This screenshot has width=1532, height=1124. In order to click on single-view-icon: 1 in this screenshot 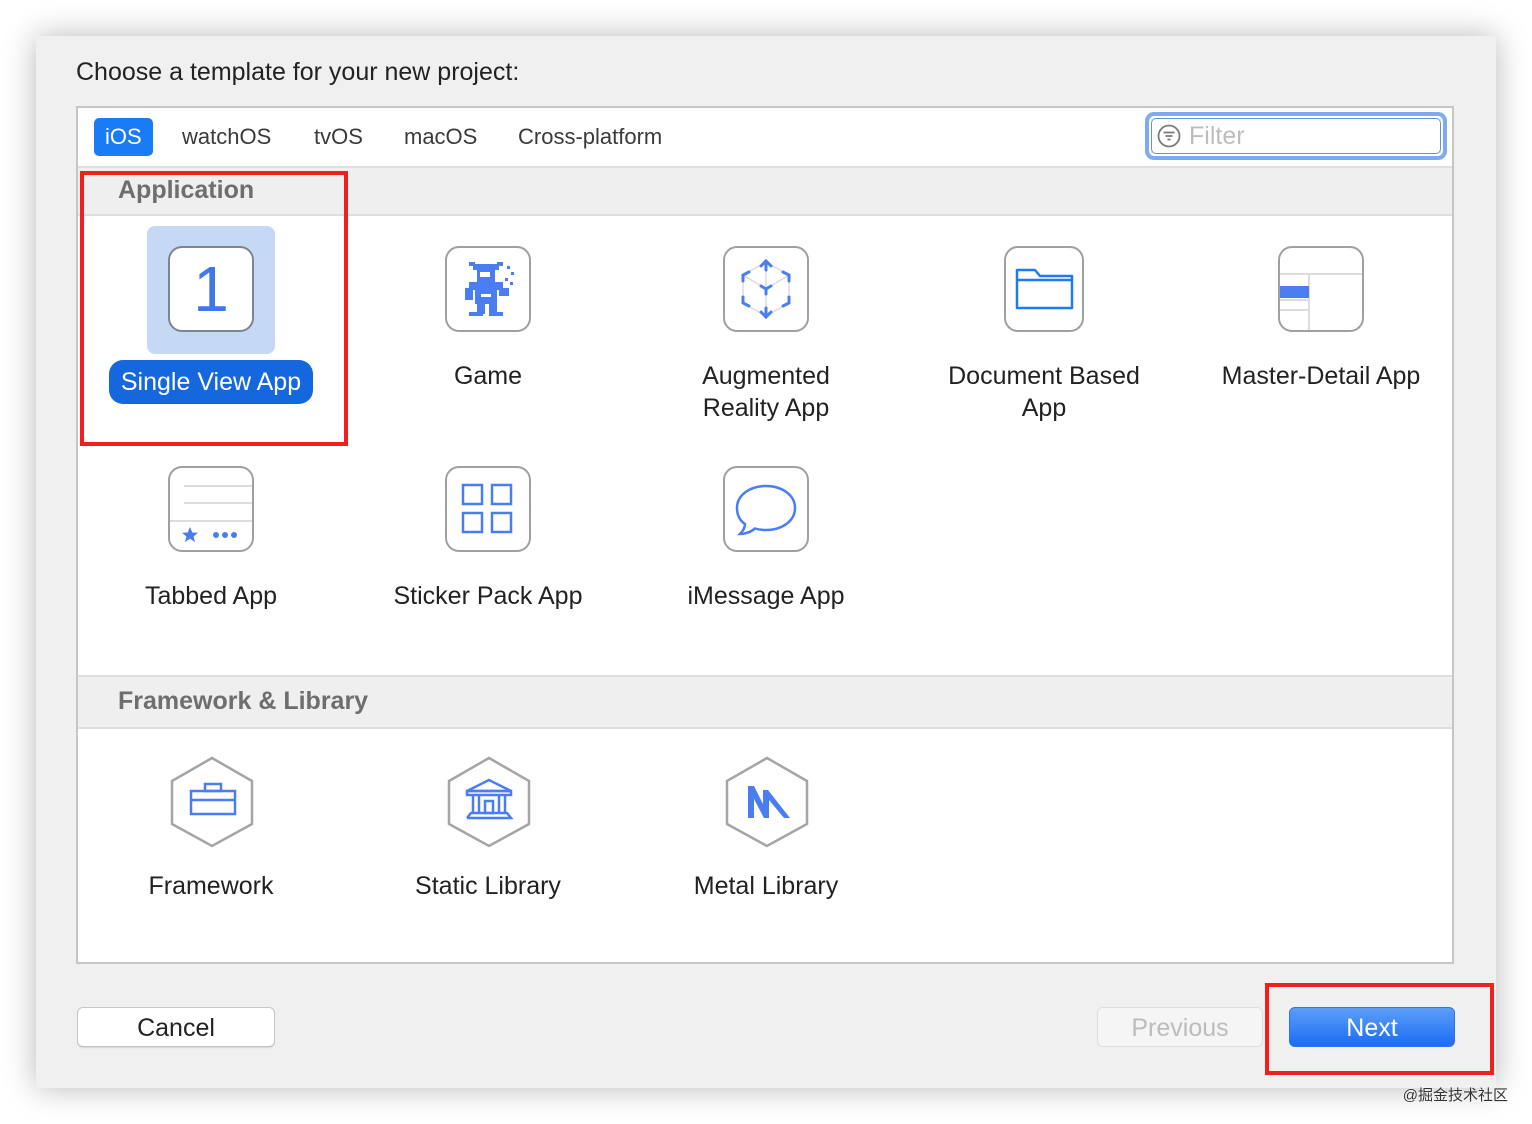, I will do `click(211, 289)`.